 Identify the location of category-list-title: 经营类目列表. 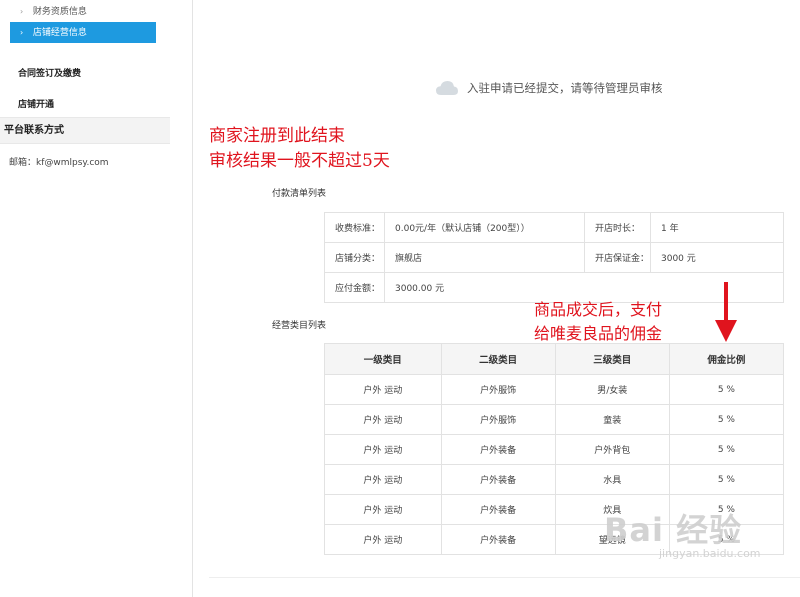
(299, 326).